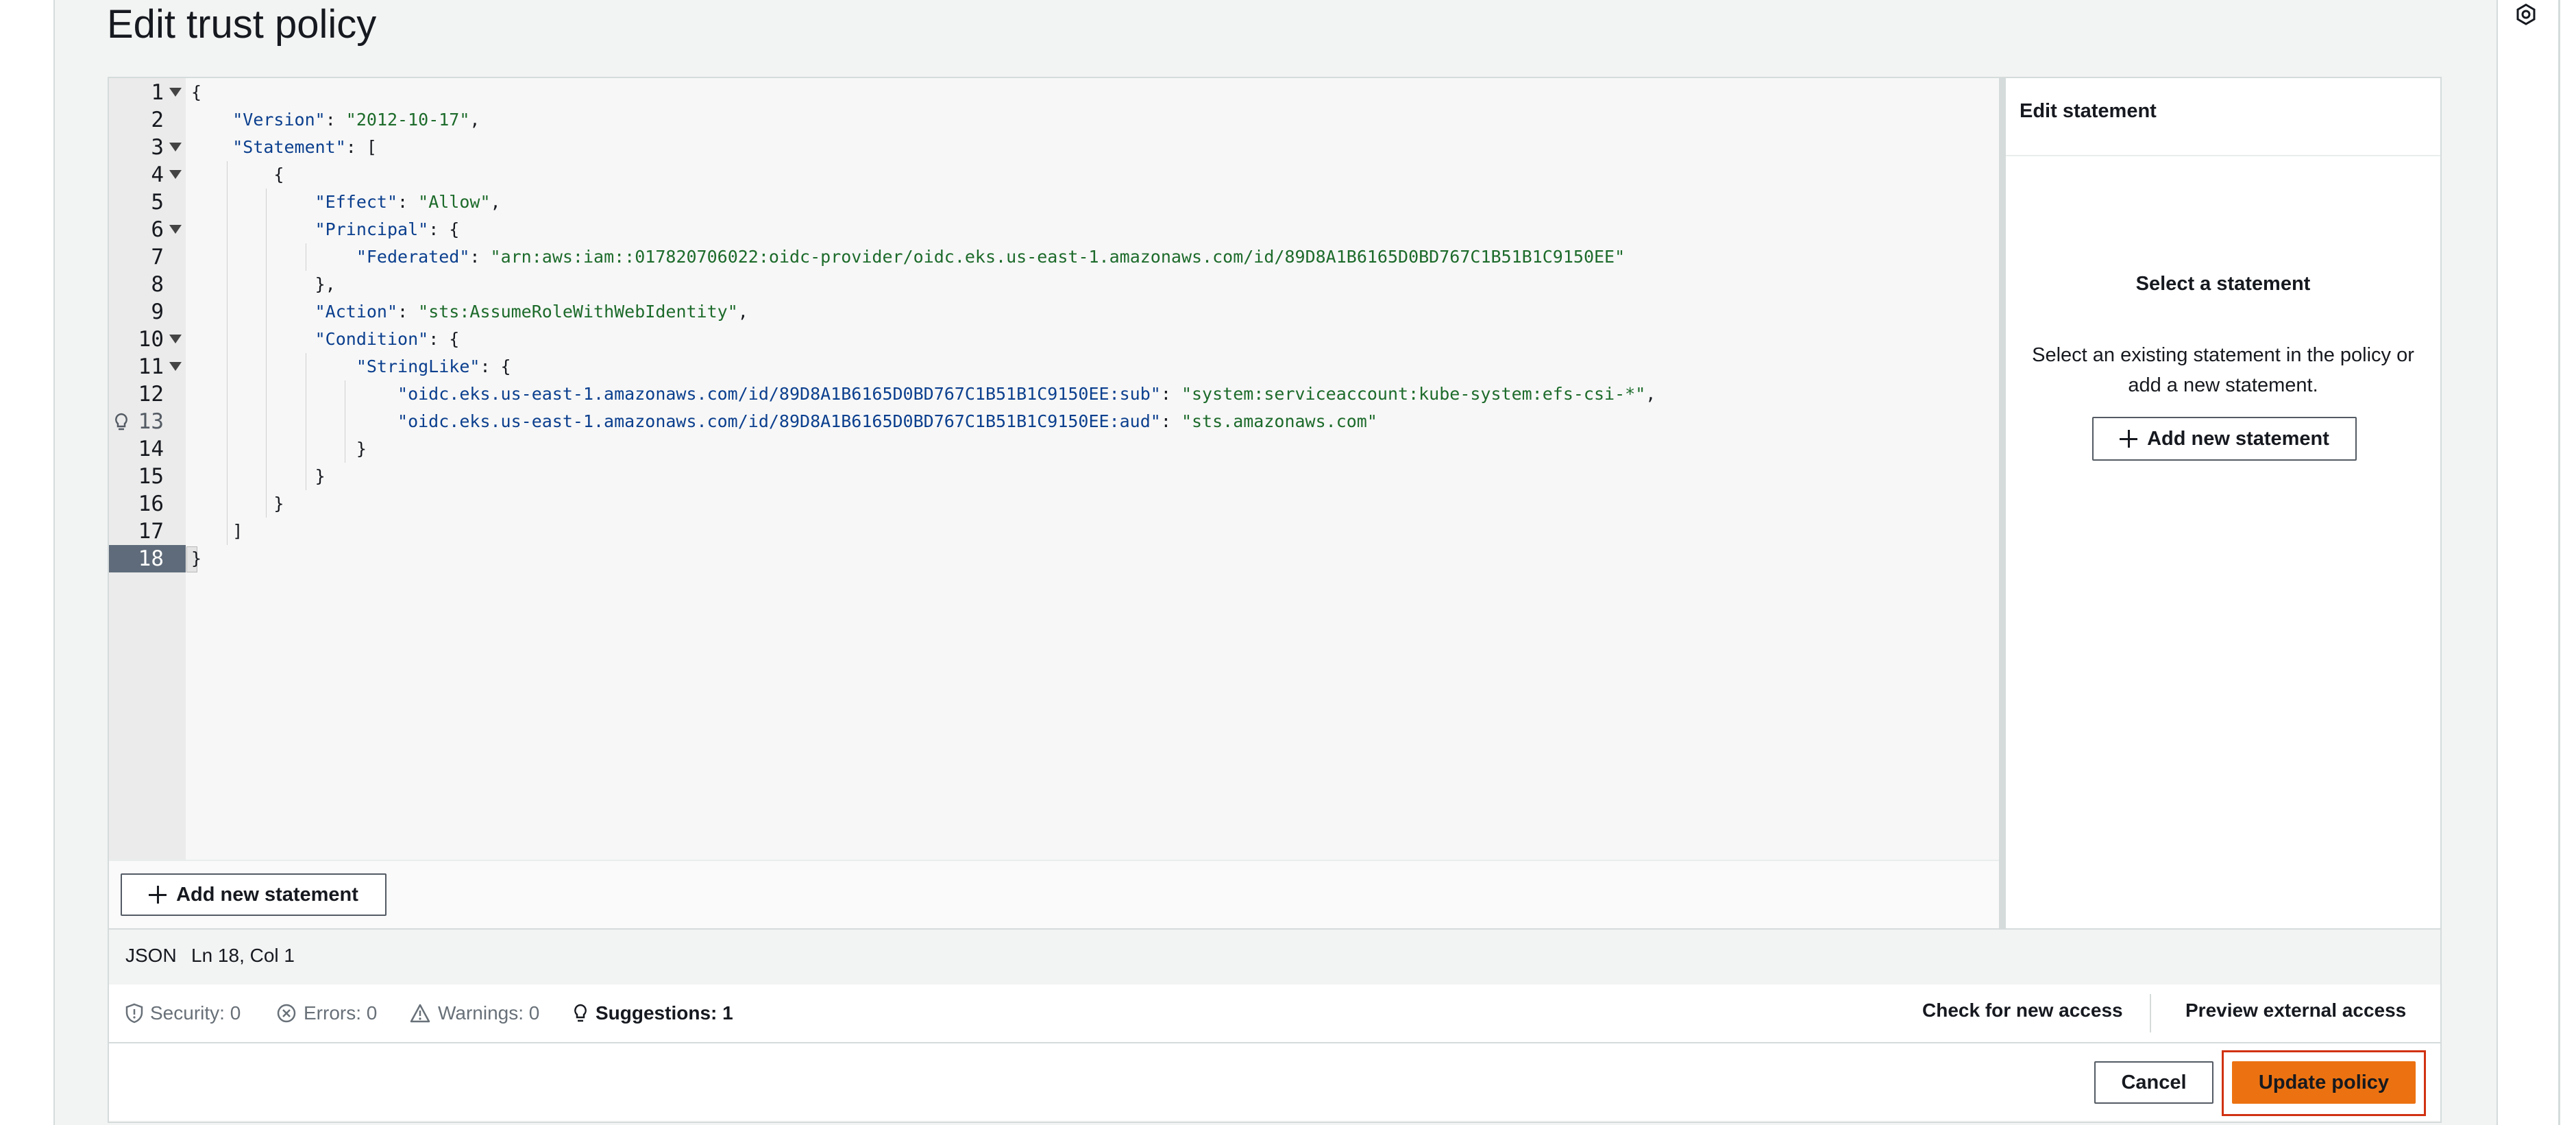 The width and height of the screenshot is (2576, 1125). What do you see at coordinates (2537, 562) in the screenshot?
I see `right-help-panel-strip` at bounding box center [2537, 562].